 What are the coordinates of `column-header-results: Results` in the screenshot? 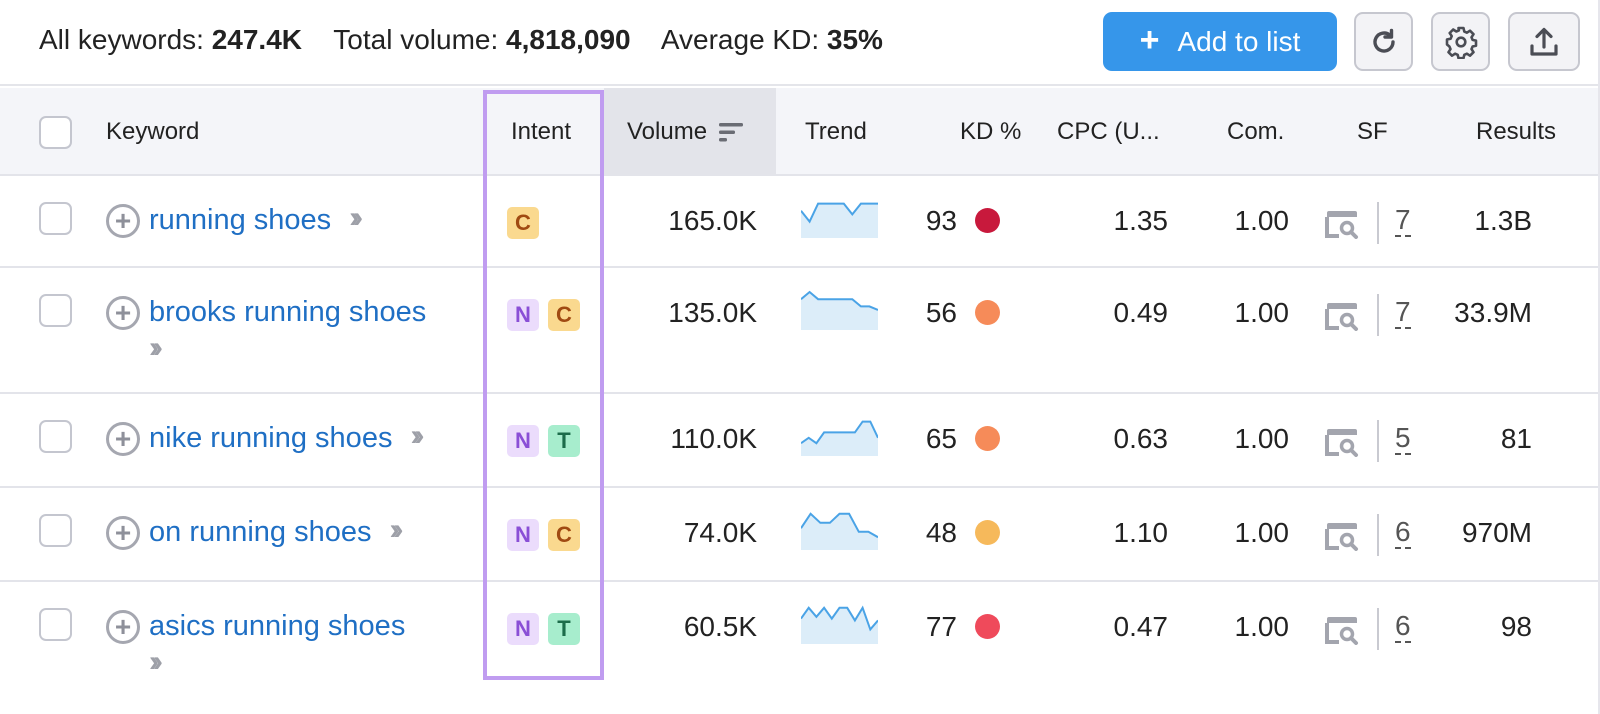 It's located at (1516, 132).